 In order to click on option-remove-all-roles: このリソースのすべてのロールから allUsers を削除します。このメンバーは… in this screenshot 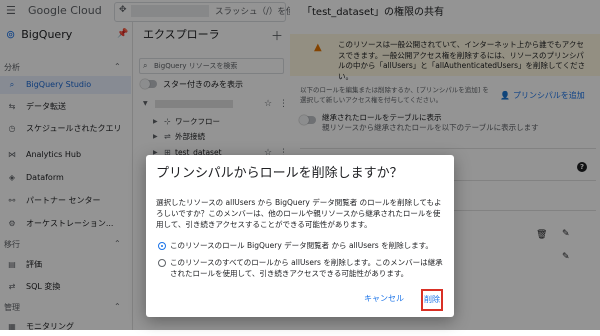, I will do `click(308, 268)`.